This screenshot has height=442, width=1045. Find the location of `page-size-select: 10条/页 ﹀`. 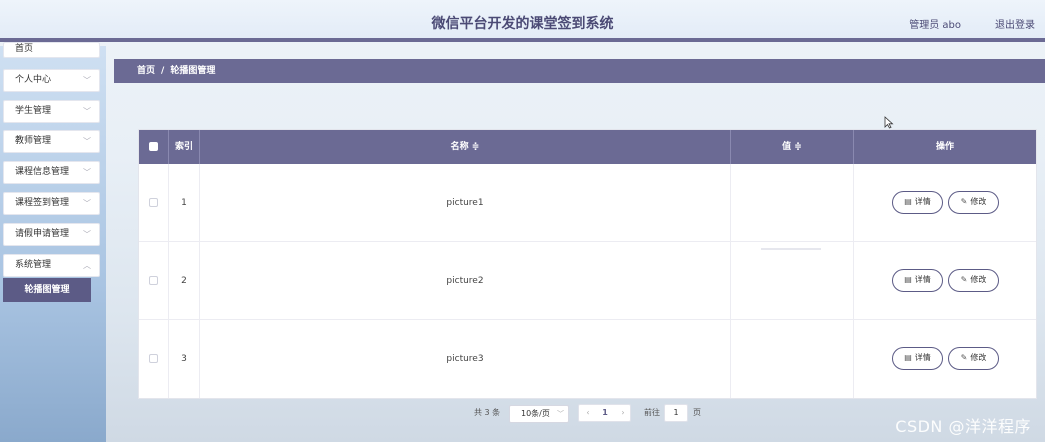

page-size-select: 10条/页 ﹀ is located at coordinates (539, 414).